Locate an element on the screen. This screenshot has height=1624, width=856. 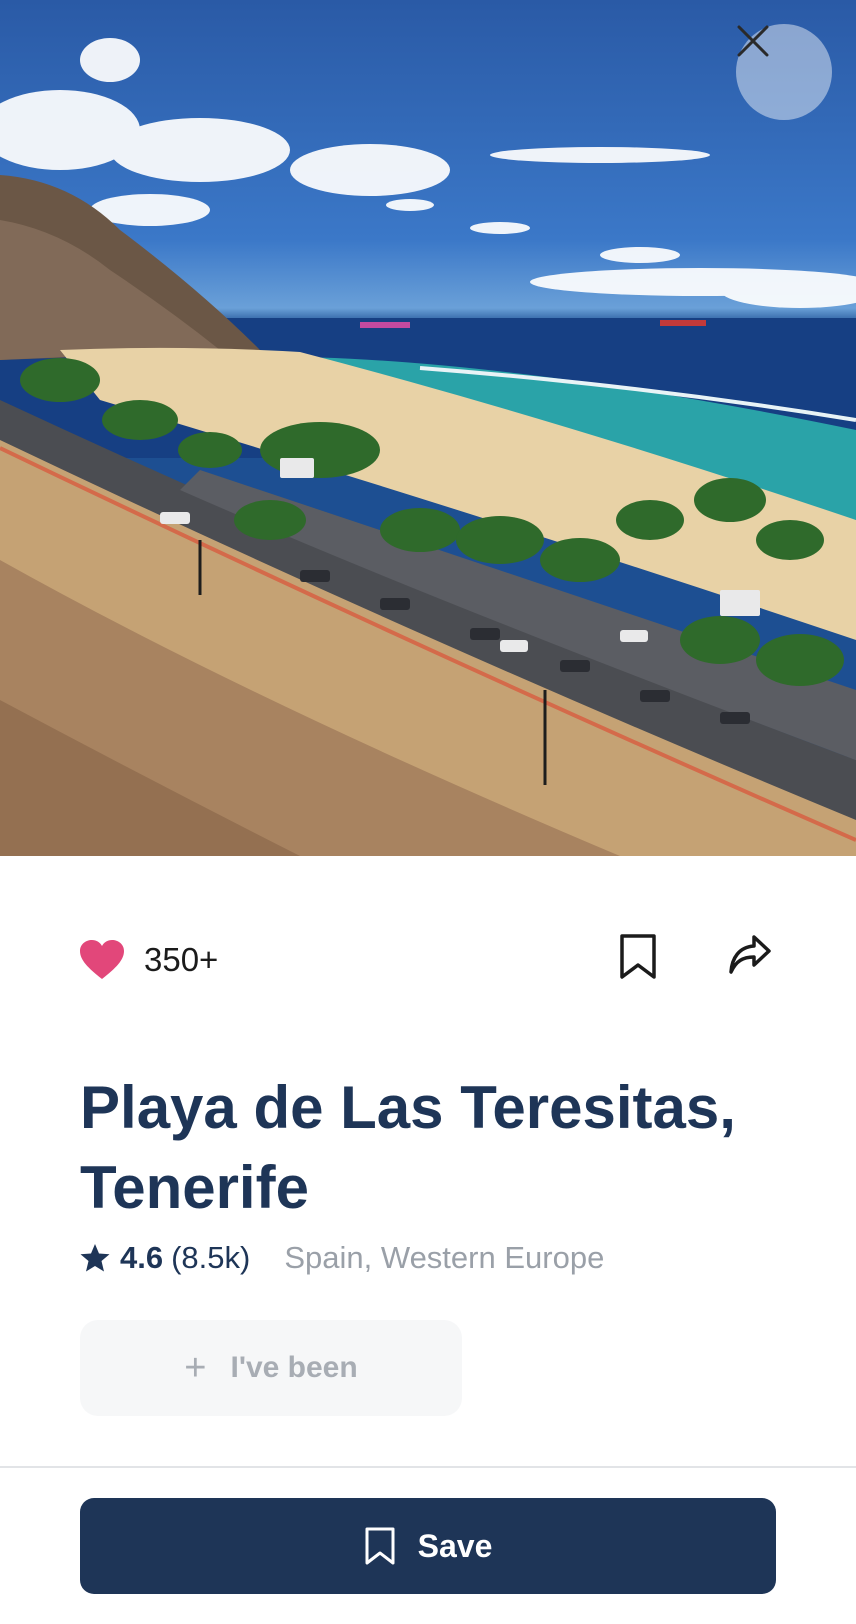
star-icon is located at coordinates (95, 1258).